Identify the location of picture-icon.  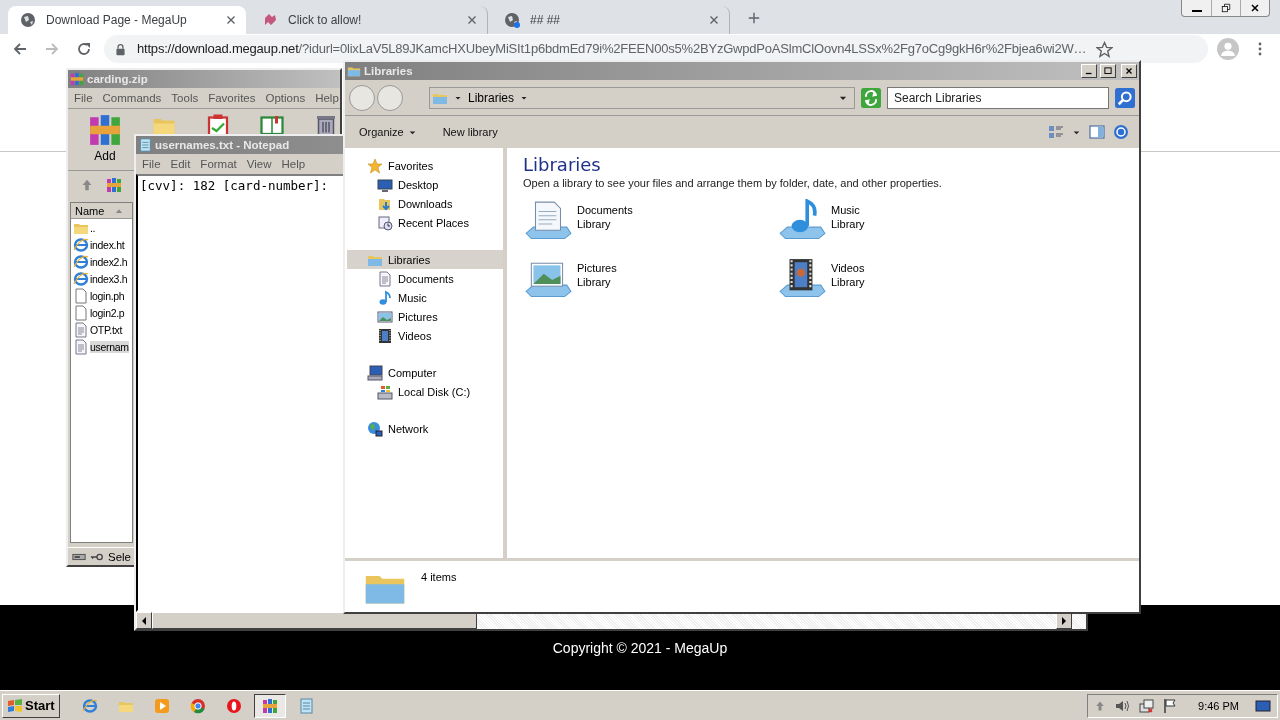
(385, 316).